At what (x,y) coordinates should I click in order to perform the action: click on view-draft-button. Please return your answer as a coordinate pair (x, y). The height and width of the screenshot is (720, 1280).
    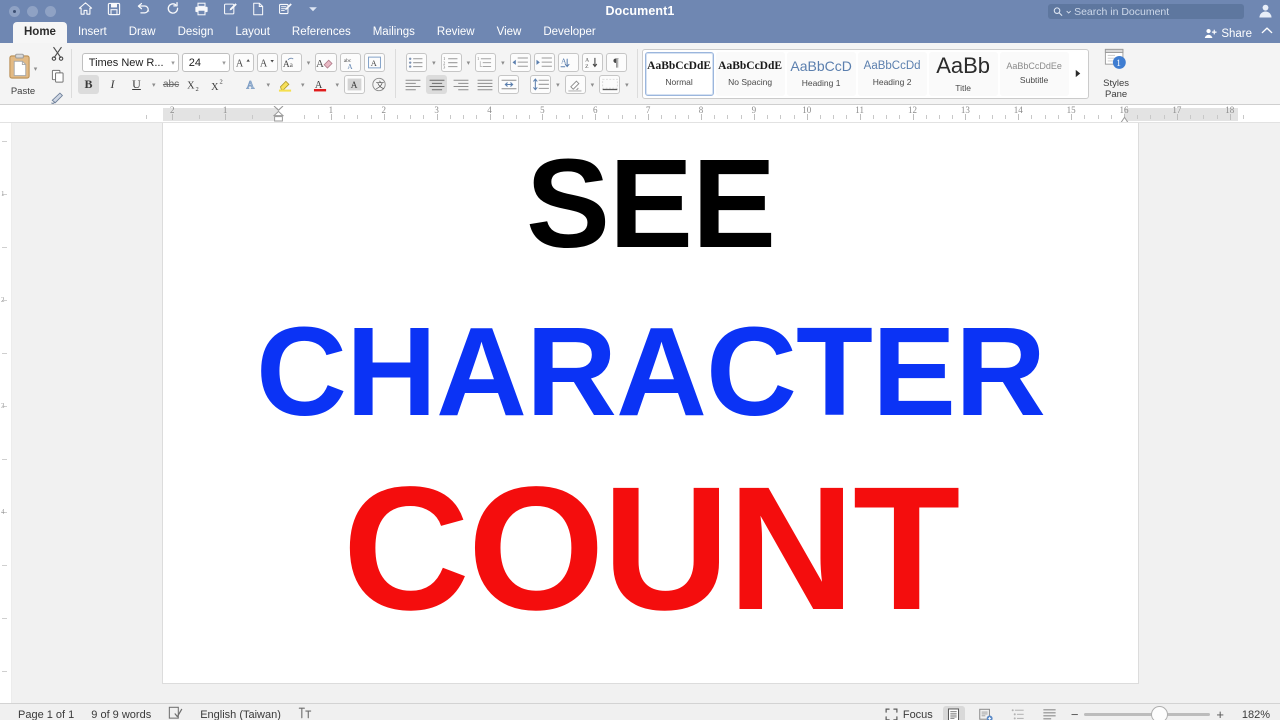
    Looking at the image, I should click on (1050, 713).